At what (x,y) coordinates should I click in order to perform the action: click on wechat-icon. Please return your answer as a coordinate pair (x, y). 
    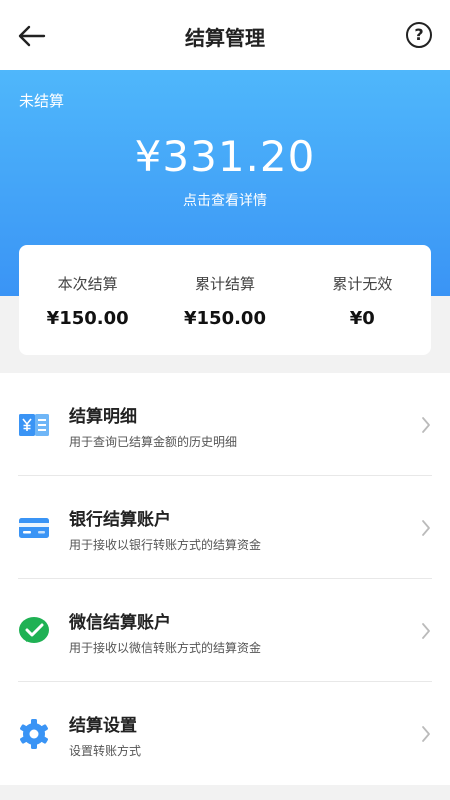
    Looking at the image, I should click on (34, 630).